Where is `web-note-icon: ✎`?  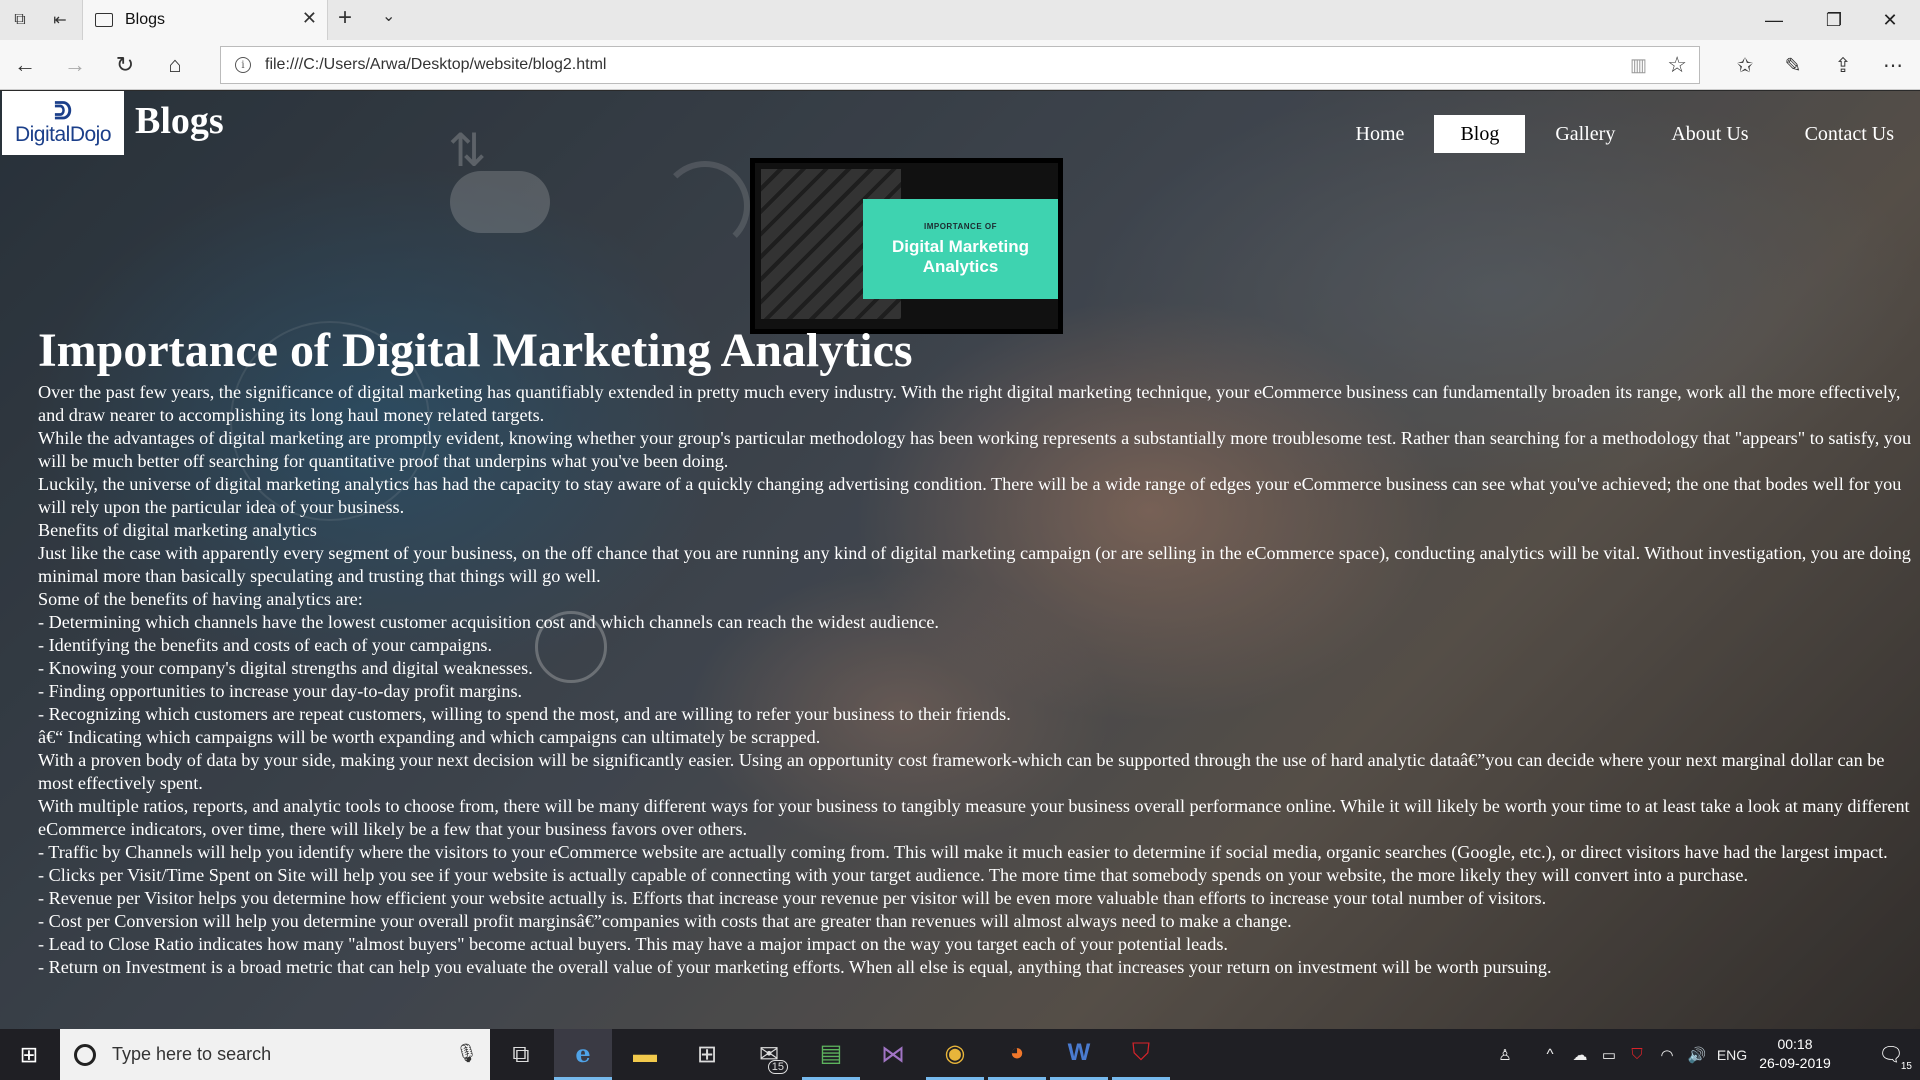
web-note-icon: ✎ is located at coordinates (1793, 65).